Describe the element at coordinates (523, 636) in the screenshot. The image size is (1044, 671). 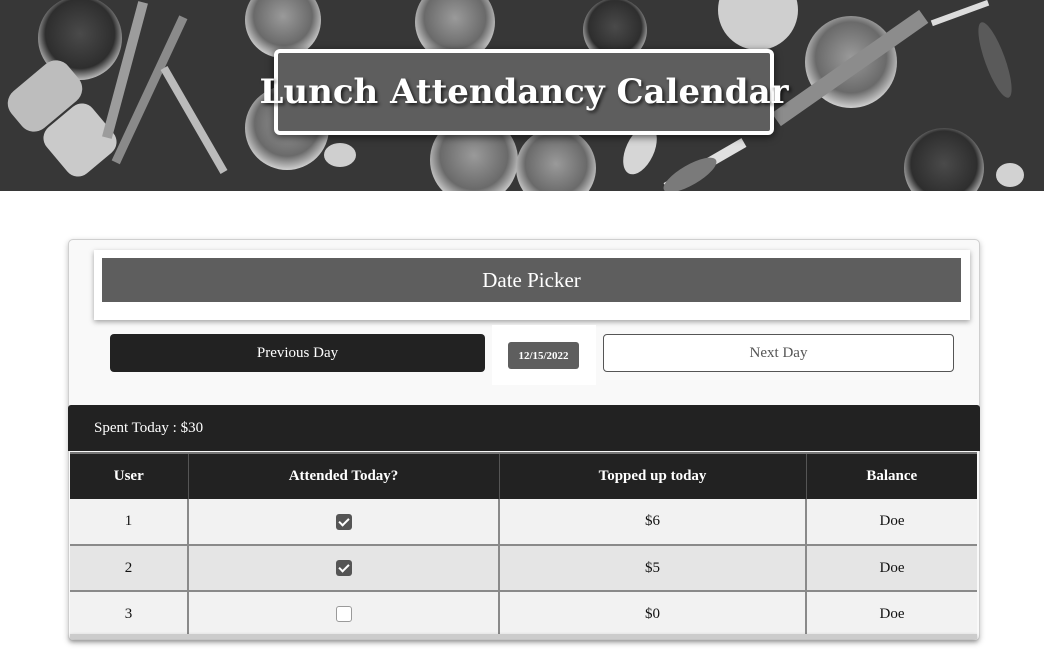
I see `table-bottom-edge` at that location.